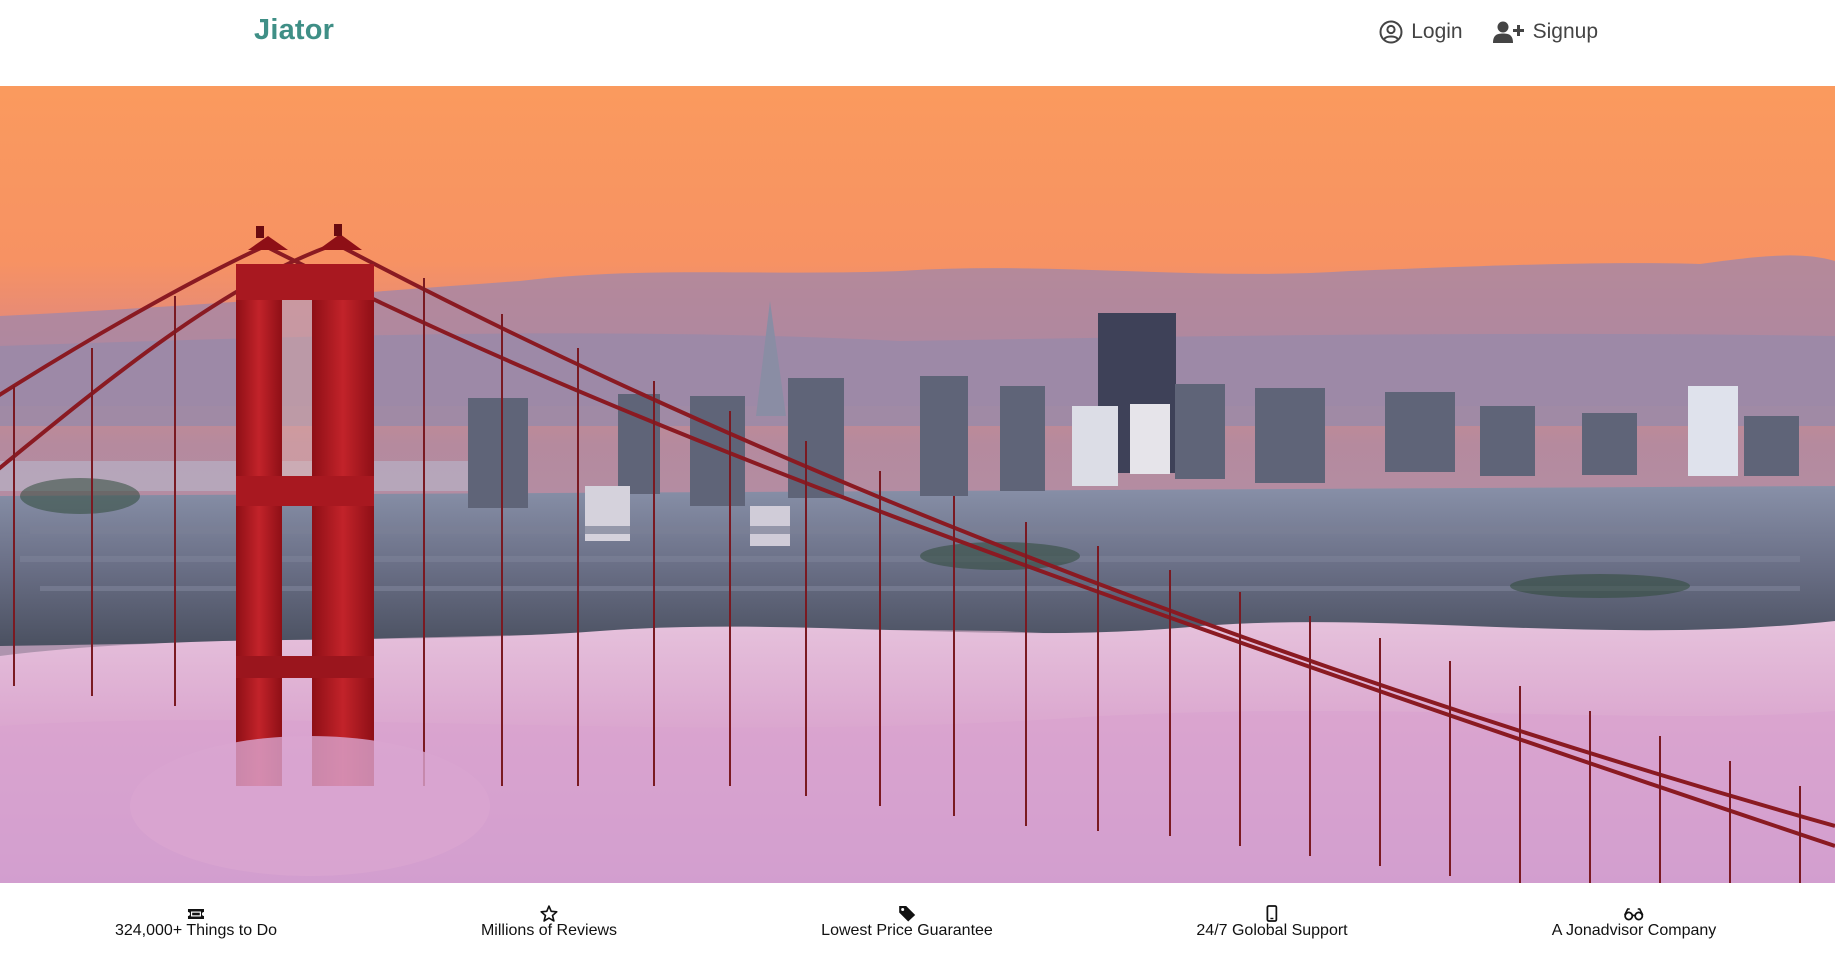 The width and height of the screenshot is (1835, 954). What do you see at coordinates (549, 930) in the screenshot?
I see `feature-label: Millions of Reviews` at bounding box center [549, 930].